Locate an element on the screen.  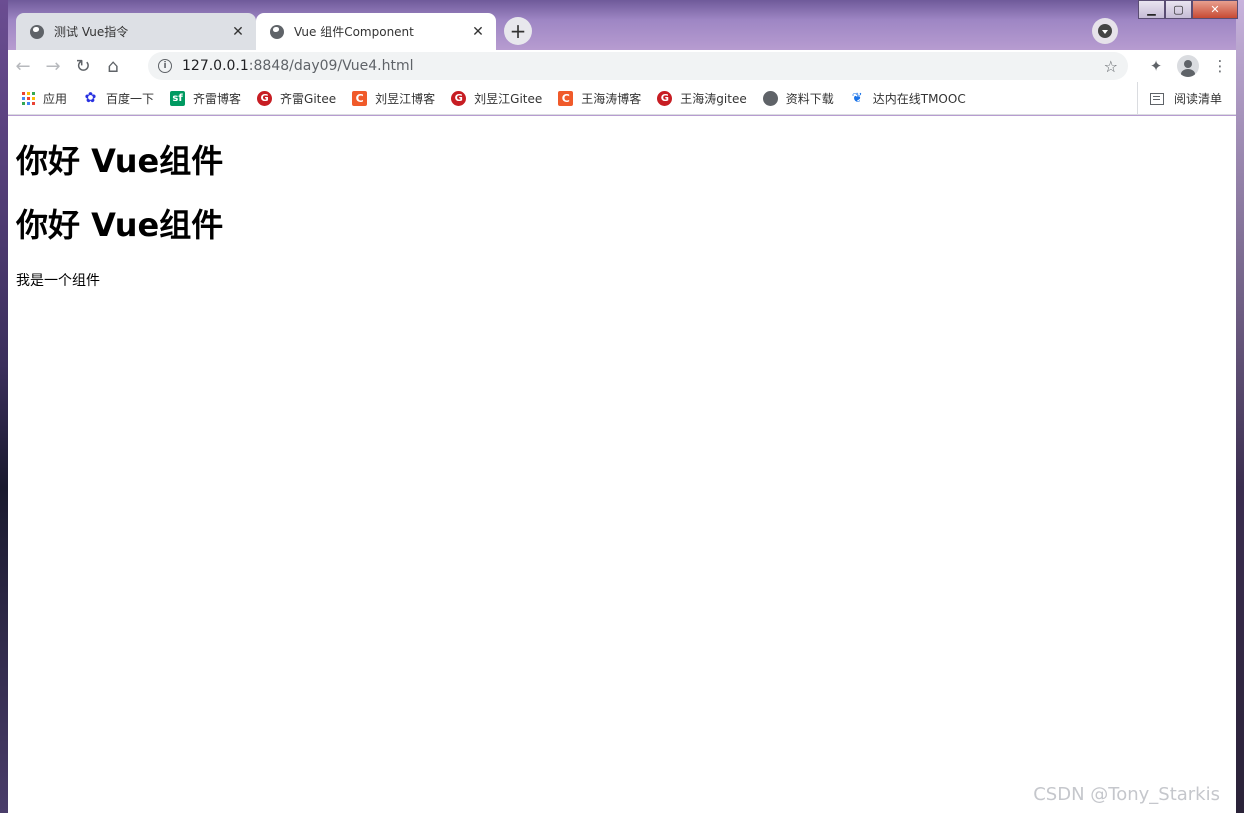
bookmark-tmooc: ❦ 达内在线TMOOC is located at coordinates (908, 98).